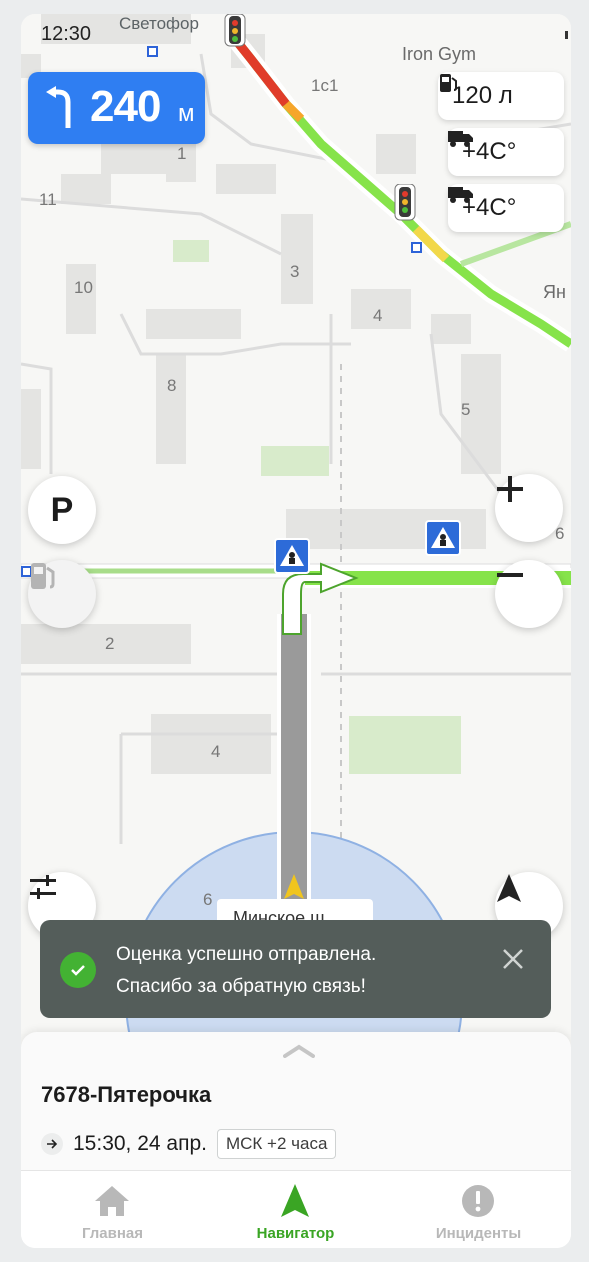  Describe the element at coordinates (125, 106) in the screenshot. I see `maneuver-distance: 240` at that location.